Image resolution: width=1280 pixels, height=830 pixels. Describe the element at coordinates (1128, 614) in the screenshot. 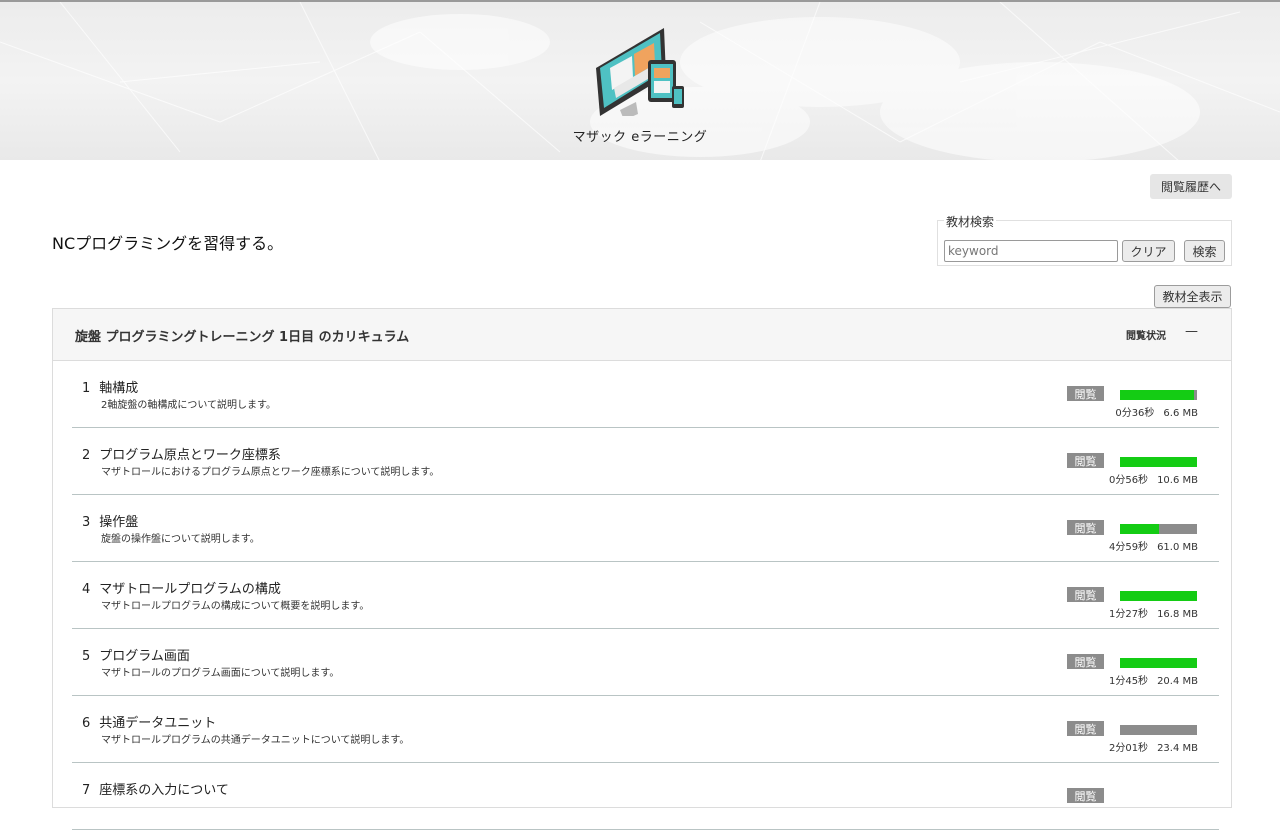

I see `item-duration: 1分27秒` at that location.